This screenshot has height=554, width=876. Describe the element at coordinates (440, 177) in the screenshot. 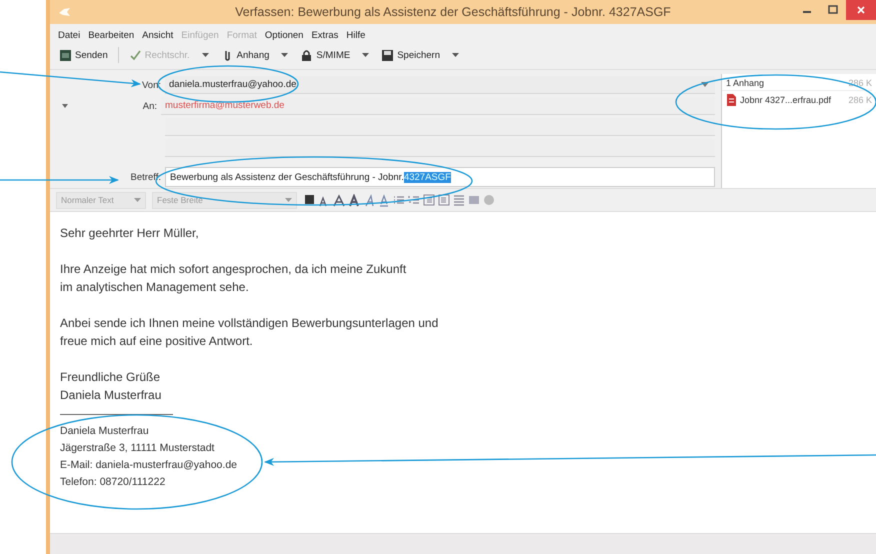

I see `subject-field: Bewerbung als Assistenz der Geschäftsführung - Jobnr.4327ASGF` at that location.